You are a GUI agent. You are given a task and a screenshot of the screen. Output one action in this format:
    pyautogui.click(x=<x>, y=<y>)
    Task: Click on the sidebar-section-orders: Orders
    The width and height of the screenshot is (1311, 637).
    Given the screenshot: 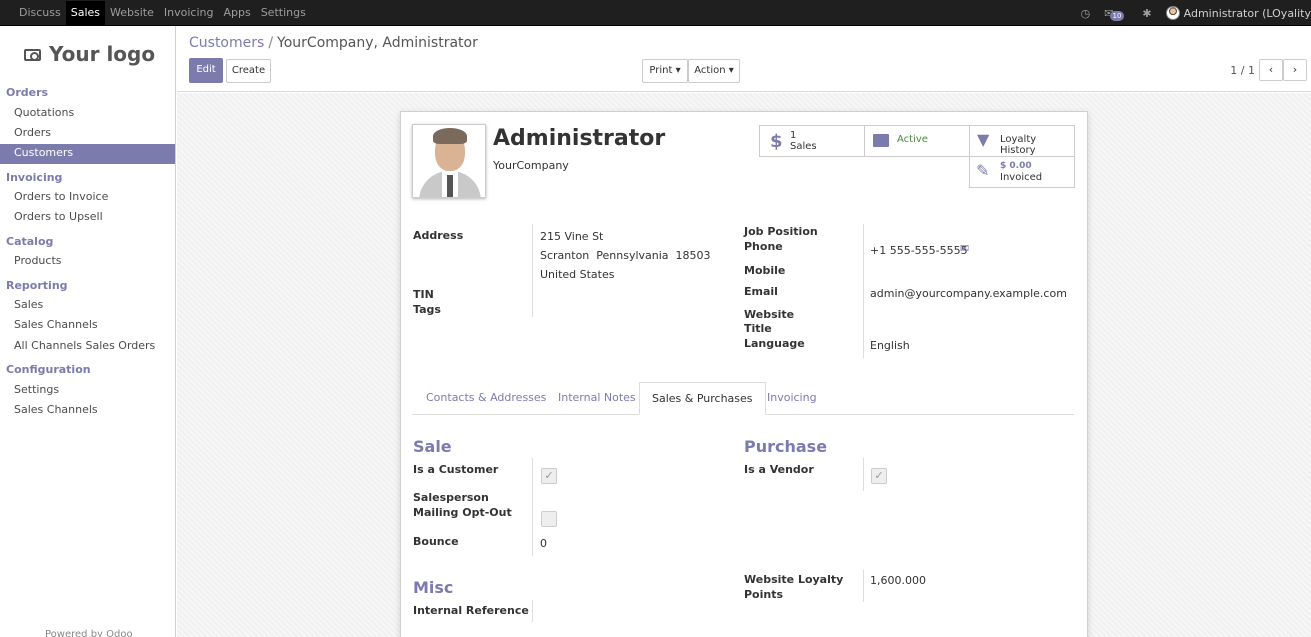 What is the action you would take?
    pyautogui.click(x=27, y=92)
    